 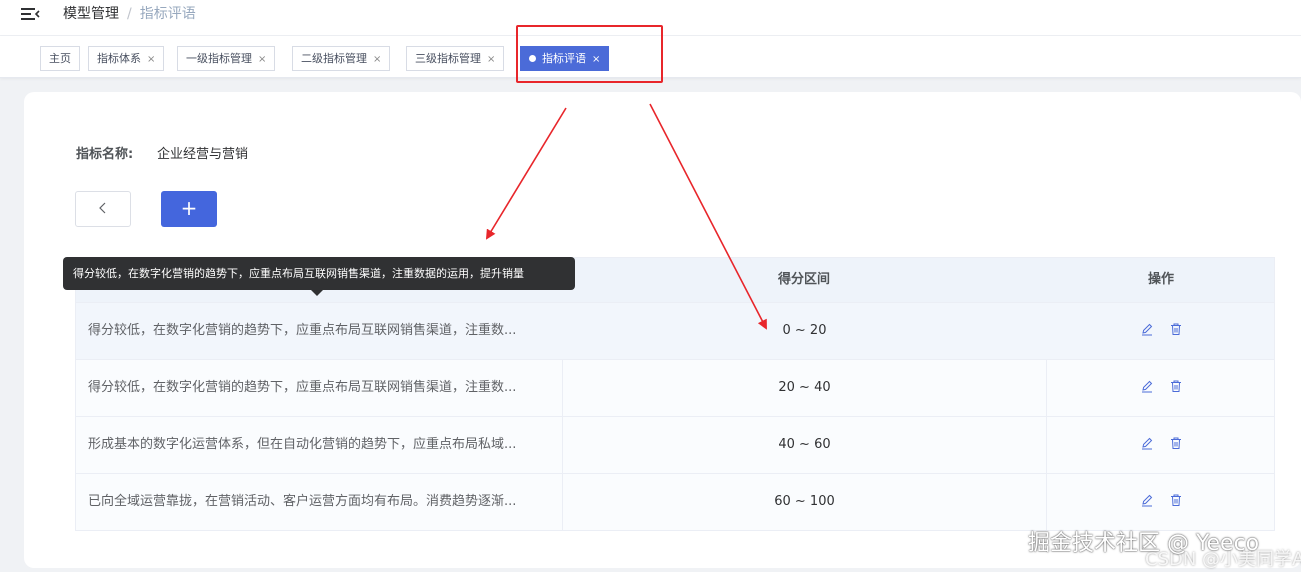 What do you see at coordinates (1160, 279) in the screenshot?
I see `column-header-actions: 操作` at bounding box center [1160, 279].